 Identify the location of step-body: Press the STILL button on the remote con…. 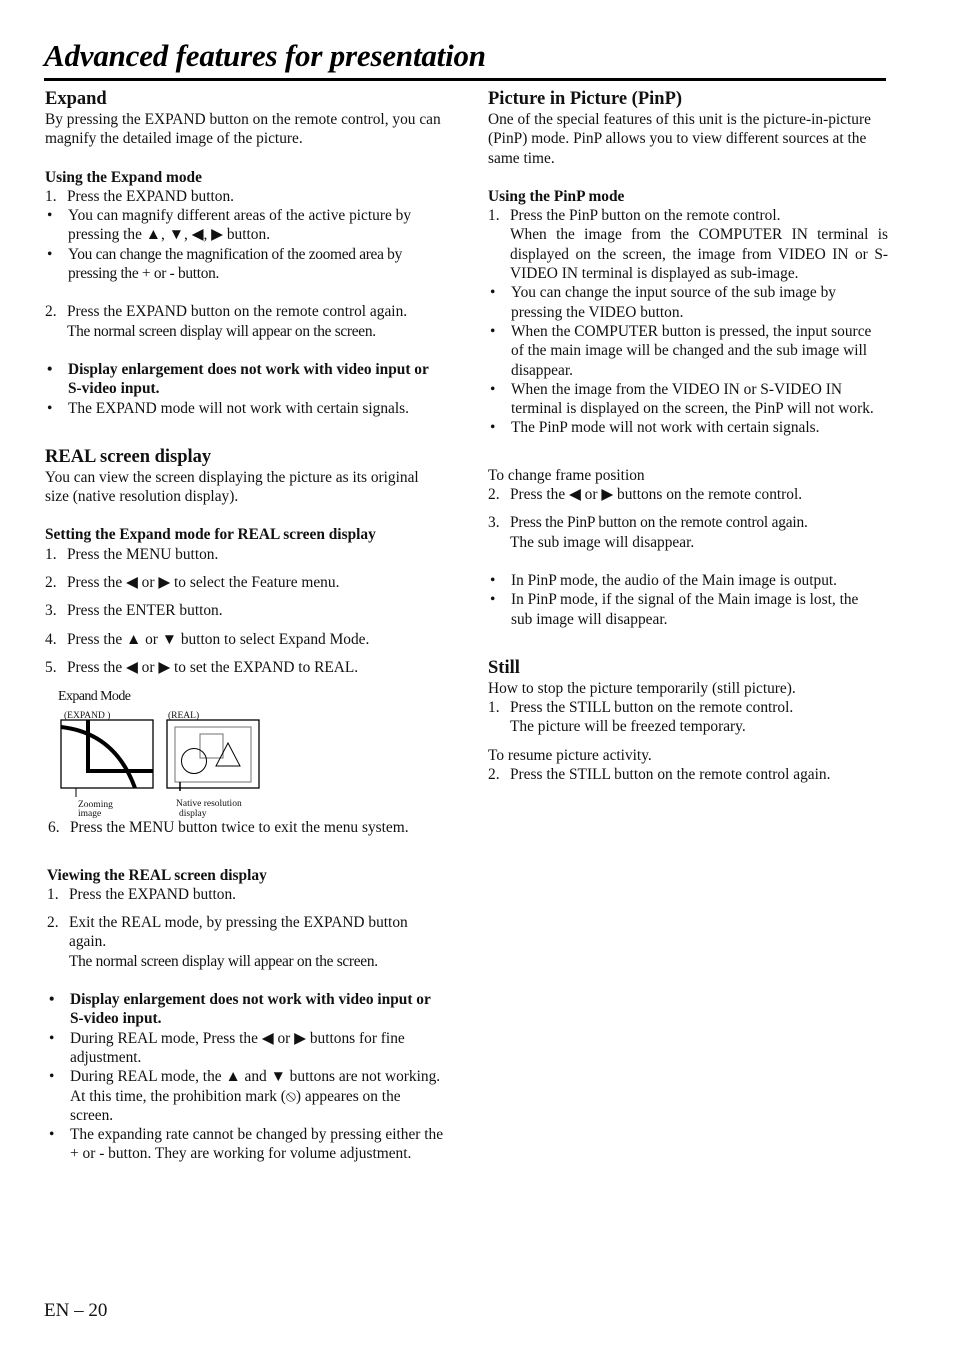
(699, 717).